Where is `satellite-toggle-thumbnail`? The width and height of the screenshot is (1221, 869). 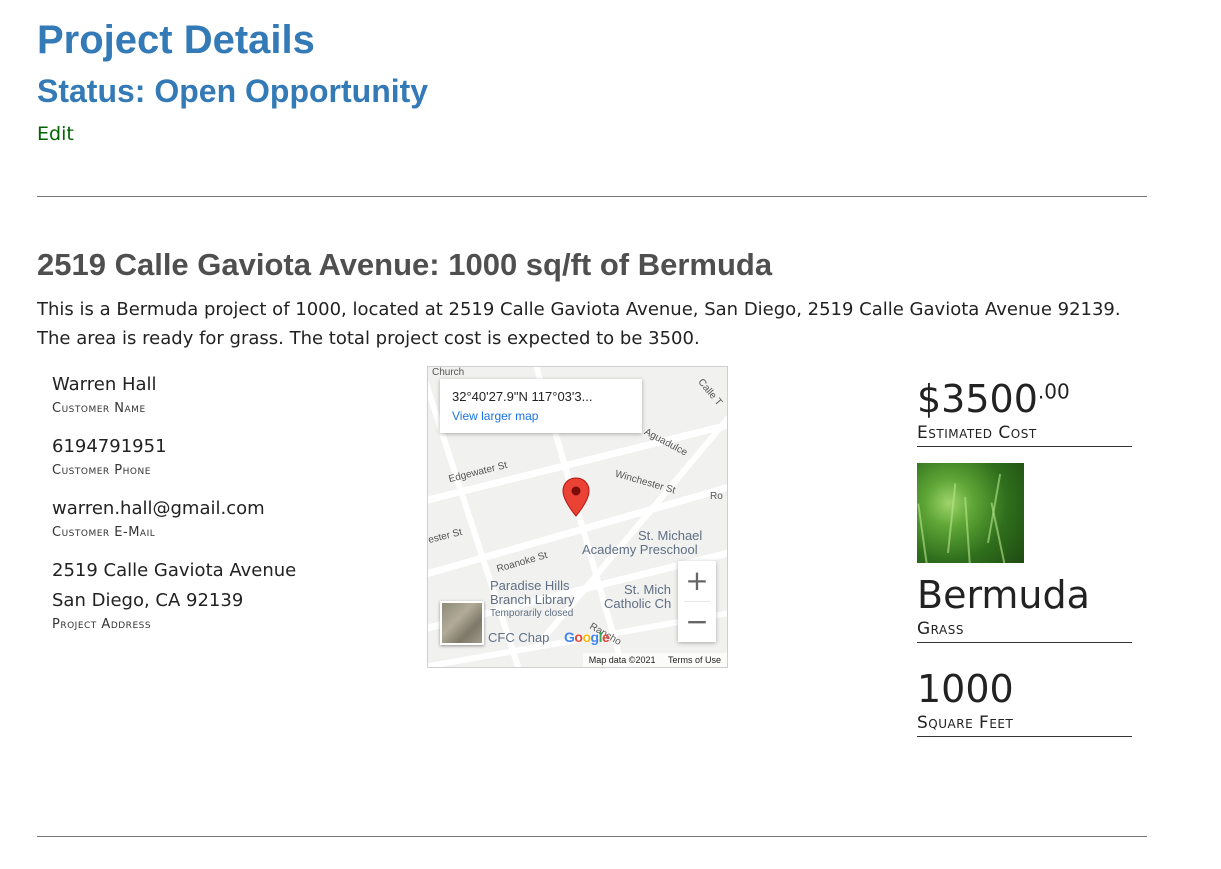
satellite-toggle-thumbnail is located at coordinates (462, 623).